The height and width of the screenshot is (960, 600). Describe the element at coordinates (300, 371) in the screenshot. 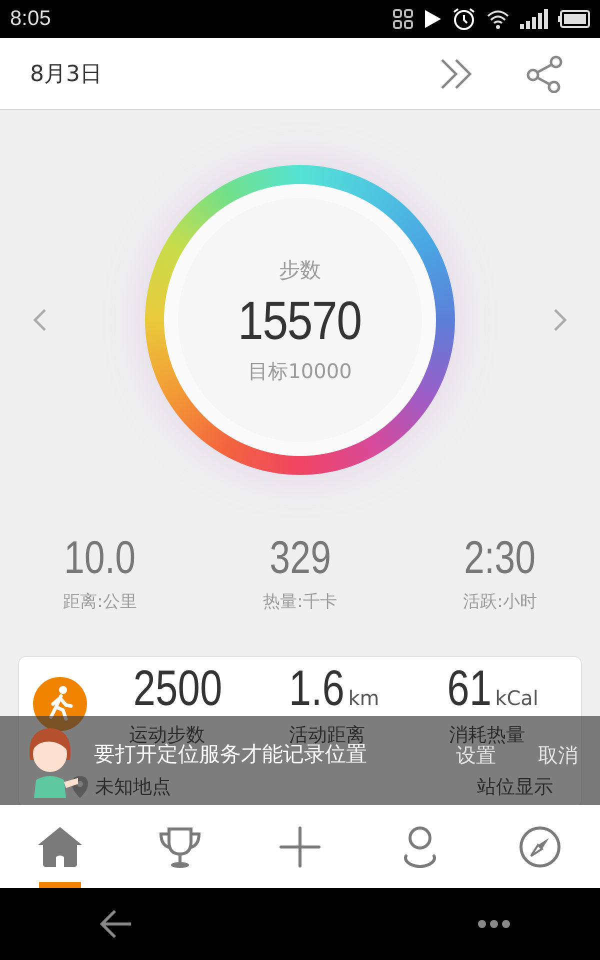

I see `goal-text: 目标10000` at that location.